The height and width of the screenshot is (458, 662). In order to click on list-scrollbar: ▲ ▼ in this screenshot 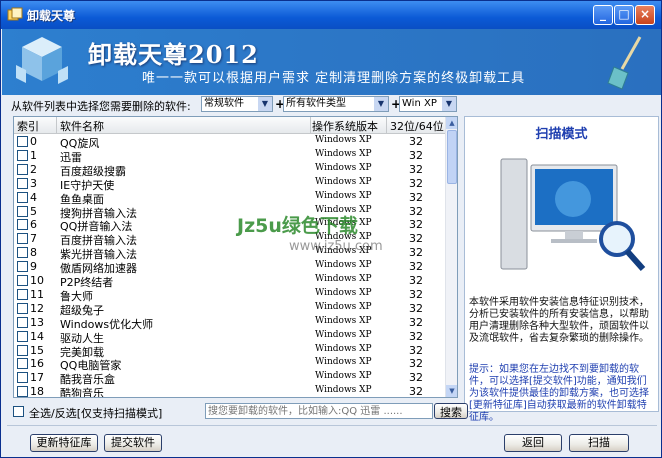, I will do `click(451, 257)`.